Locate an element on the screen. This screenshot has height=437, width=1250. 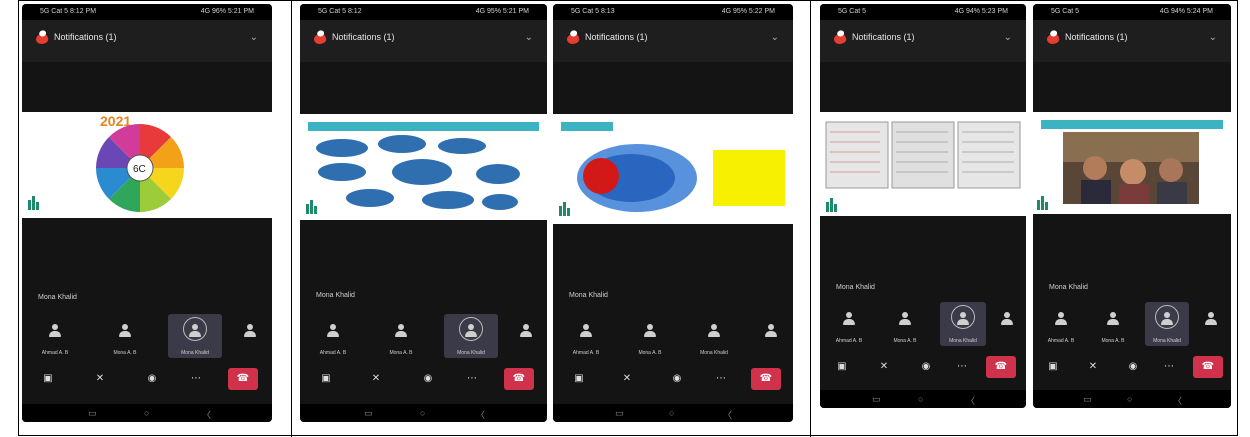
status-indicators: 4G 95% 5:22 PM is located at coordinates (748, 11).